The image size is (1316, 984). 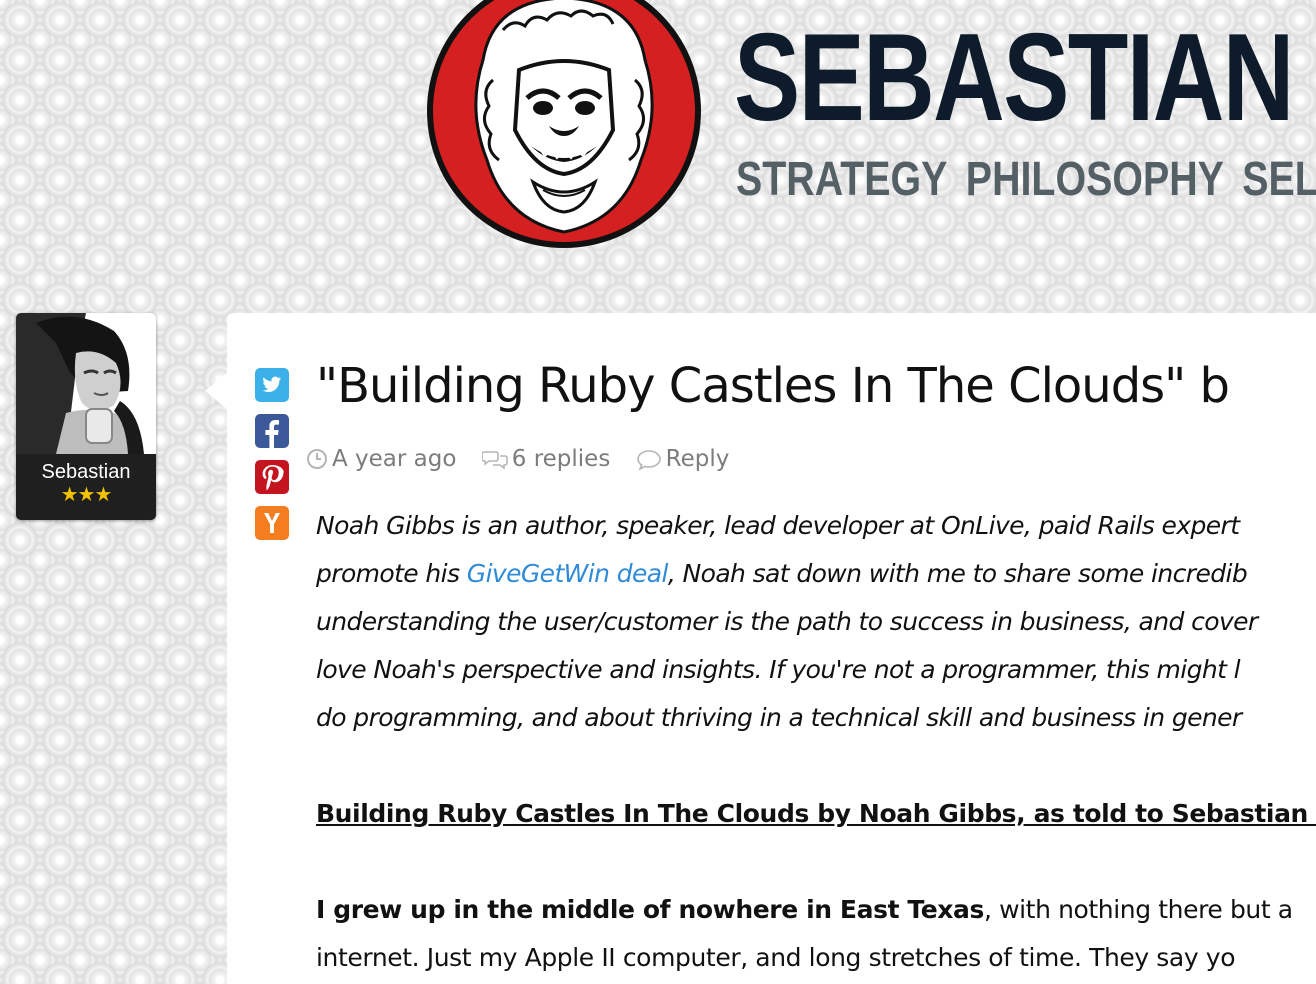 What do you see at coordinates (648, 460) in the screenshot?
I see `reply-bubble-icon` at bounding box center [648, 460].